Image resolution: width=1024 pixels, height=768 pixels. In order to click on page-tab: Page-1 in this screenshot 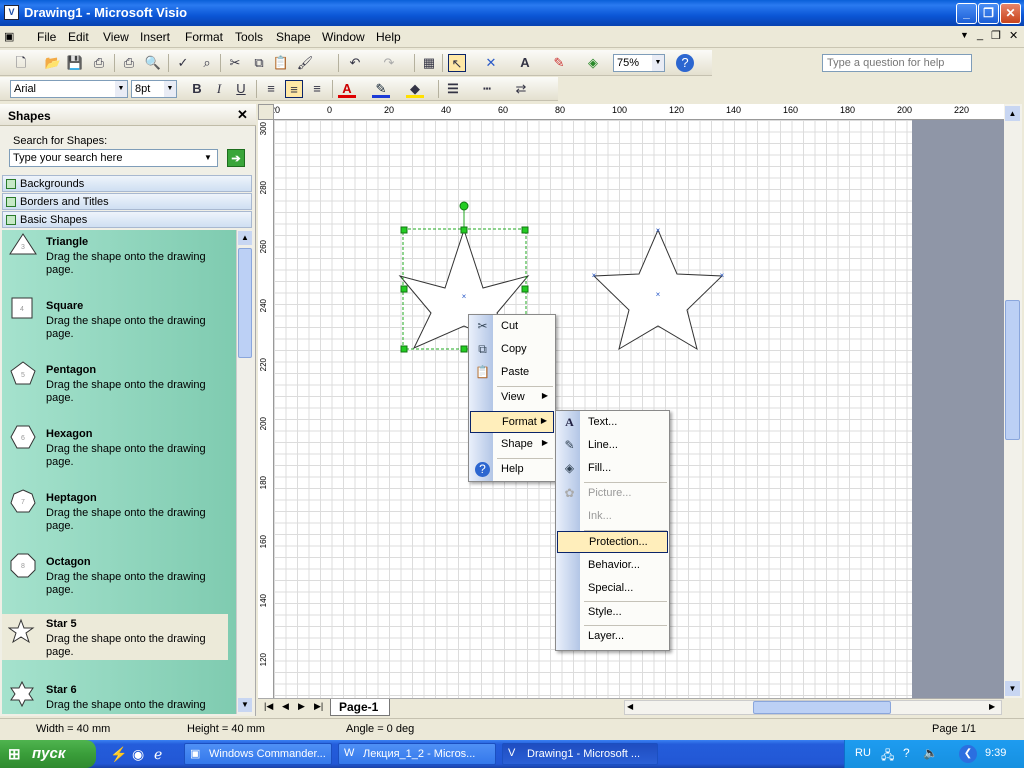, I will do `click(360, 707)`.